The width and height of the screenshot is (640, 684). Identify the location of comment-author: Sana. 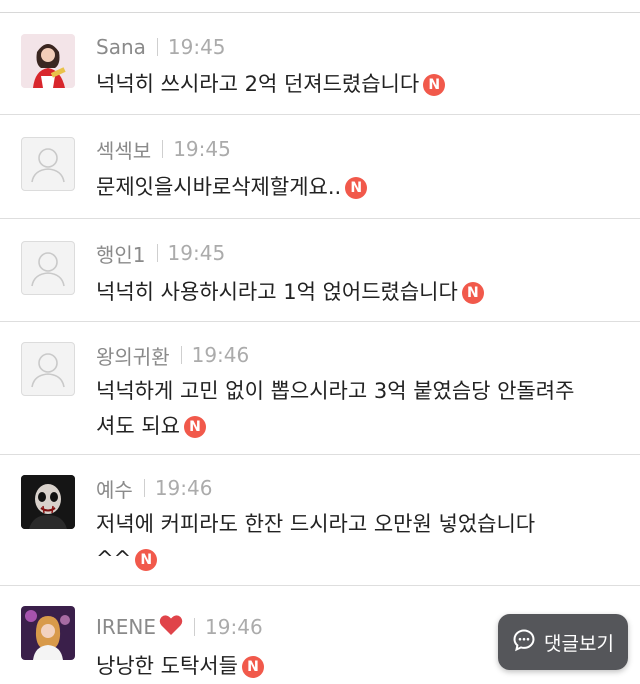
(121, 47).